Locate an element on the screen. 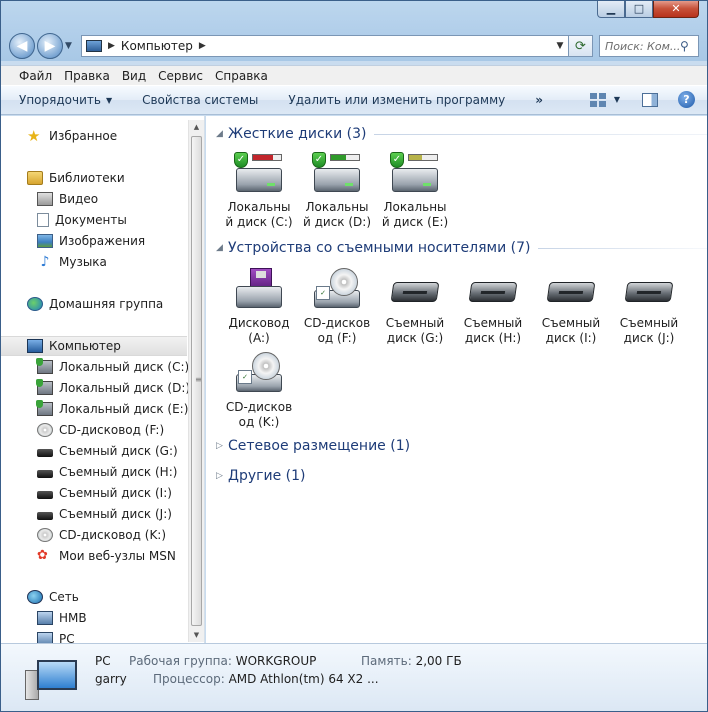 This screenshot has height=712, width=708. drive-label: Локальны is located at coordinates (337, 207).